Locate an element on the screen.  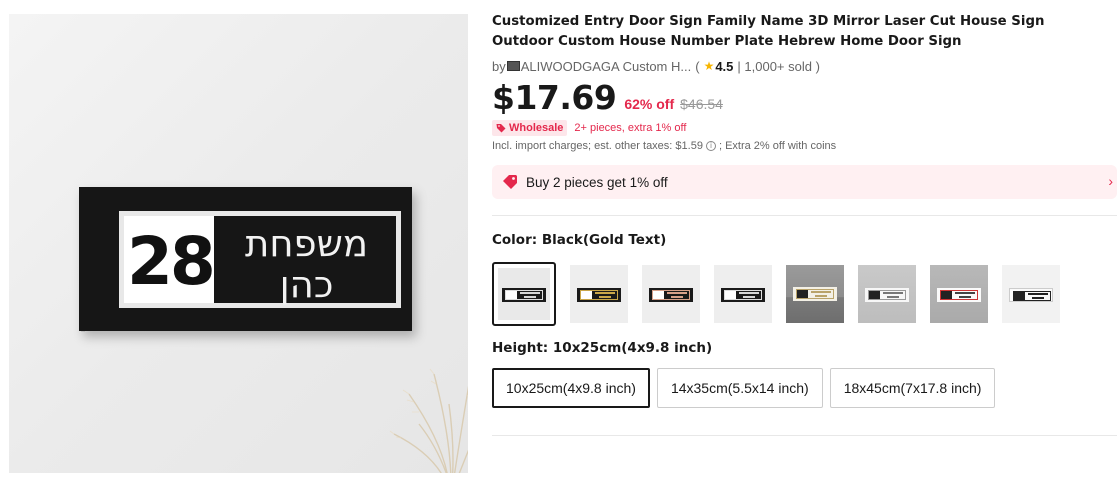
wholesale-badge: Wholesale is located at coordinates (530, 128).